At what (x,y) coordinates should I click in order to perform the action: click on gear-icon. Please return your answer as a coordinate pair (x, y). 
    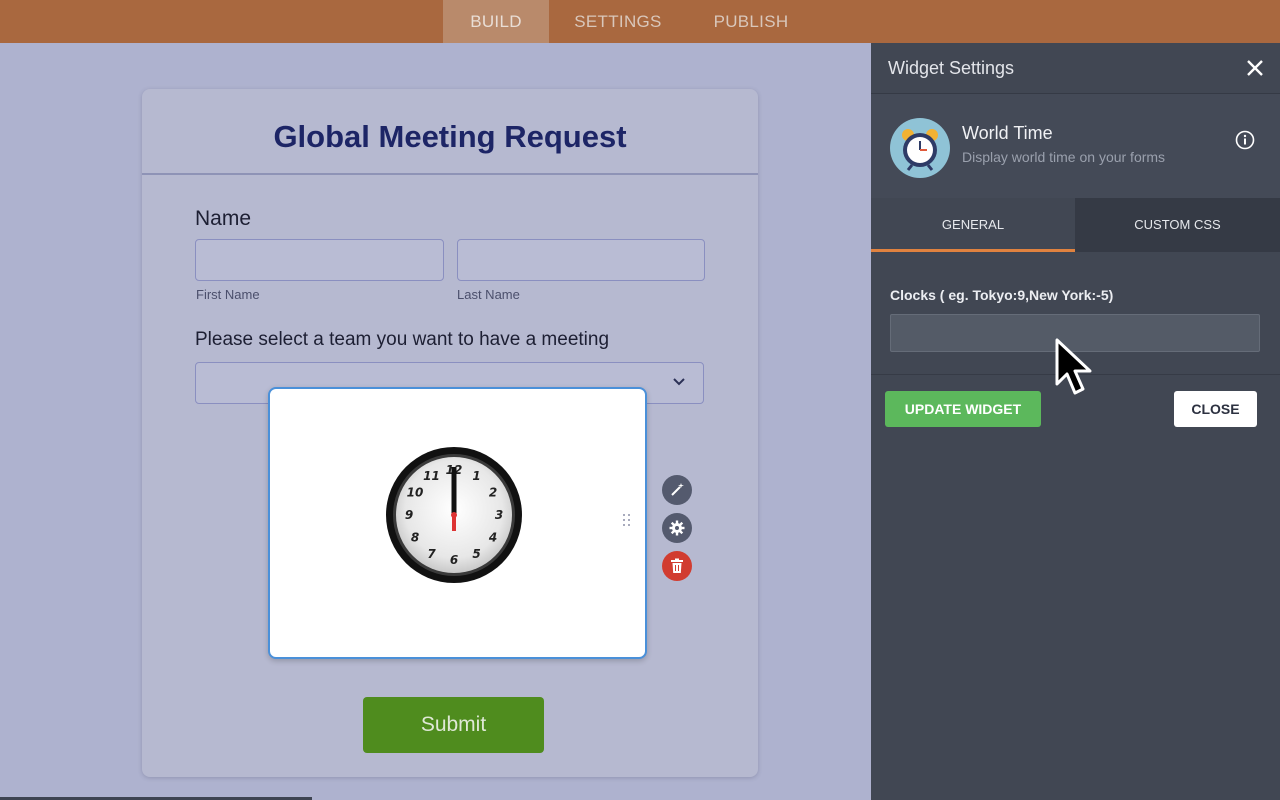
    Looking at the image, I should click on (677, 528).